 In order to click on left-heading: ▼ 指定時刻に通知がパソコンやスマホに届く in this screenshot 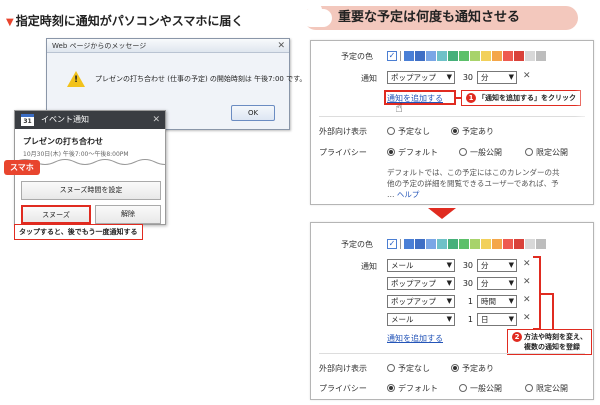, I will do `click(124, 20)`.